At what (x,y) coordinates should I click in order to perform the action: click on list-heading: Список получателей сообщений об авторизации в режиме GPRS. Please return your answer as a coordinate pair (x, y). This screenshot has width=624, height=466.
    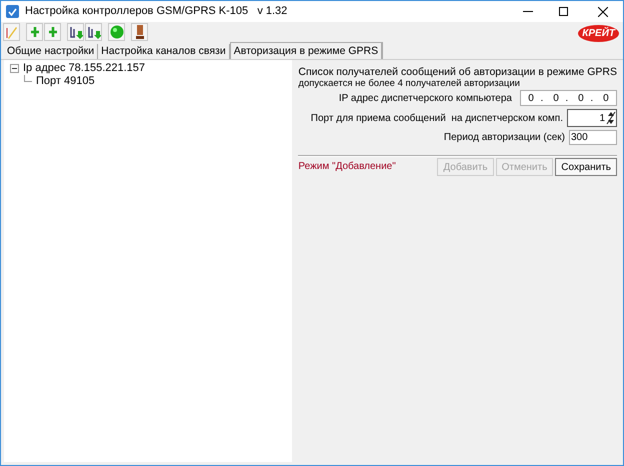
    Looking at the image, I should click on (457, 72).